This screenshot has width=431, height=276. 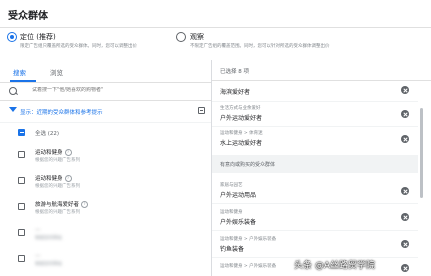 What do you see at coordinates (19, 72) in the screenshot?
I see `tab-search: 搜索` at bounding box center [19, 72].